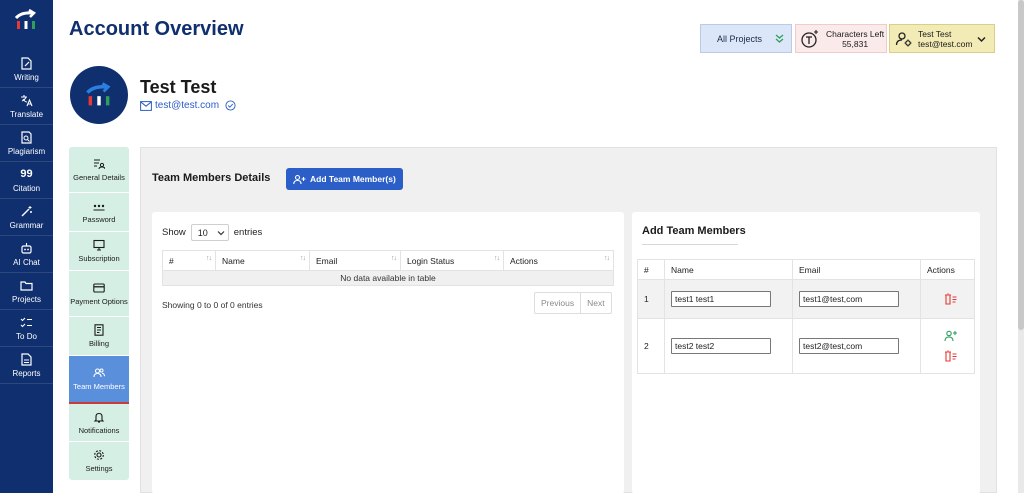 The width and height of the screenshot is (1024, 493). Describe the element at coordinates (26, 137) in the screenshot. I see `plagiarism-icon` at that location.